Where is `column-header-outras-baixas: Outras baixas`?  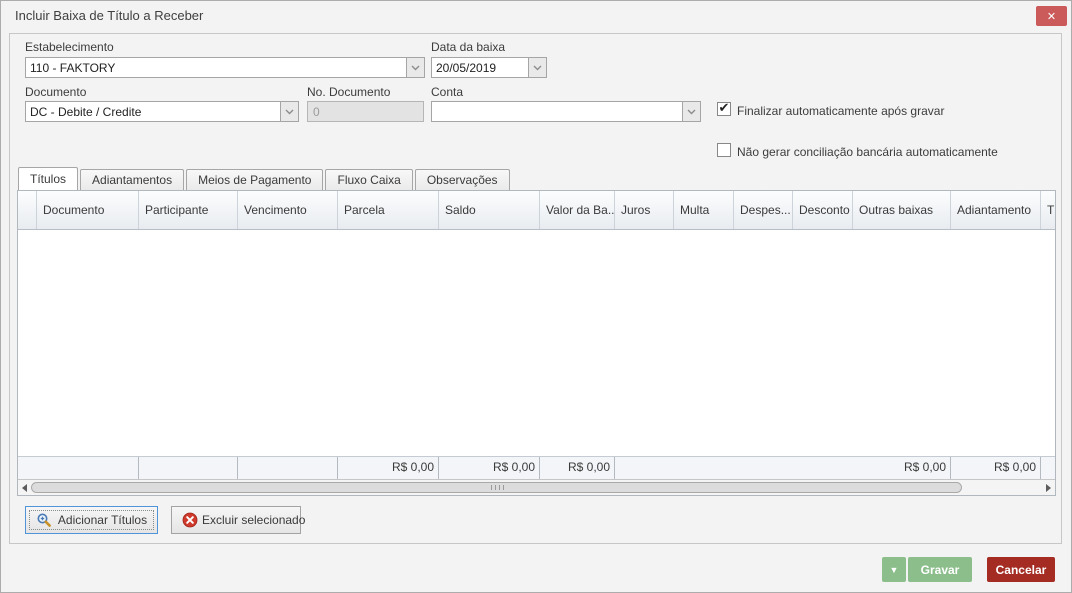
column-header-outras-baixas: Outras baixas is located at coordinates (902, 210).